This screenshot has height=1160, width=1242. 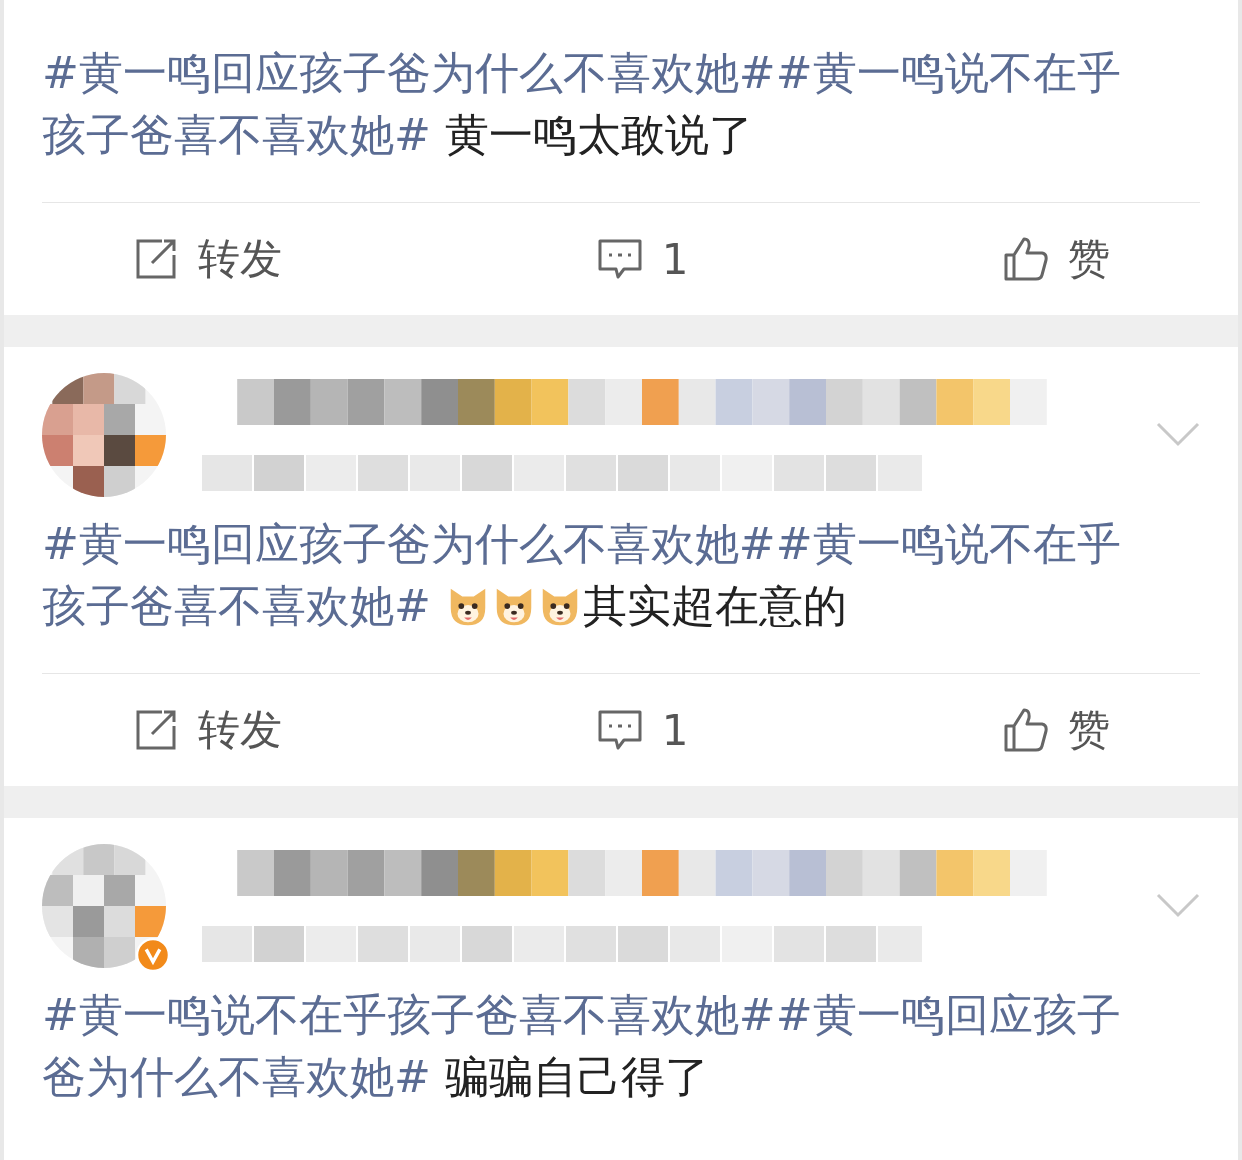 What do you see at coordinates (582, 104) in the screenshot?
I see `post-text: #黄一鸣回应孩子爸为什么不喜欢她##黄一鸣说不在乎孩子爸喜不喜欢她# 黄一鸣太敢说了` at bounding box center [582, 104].